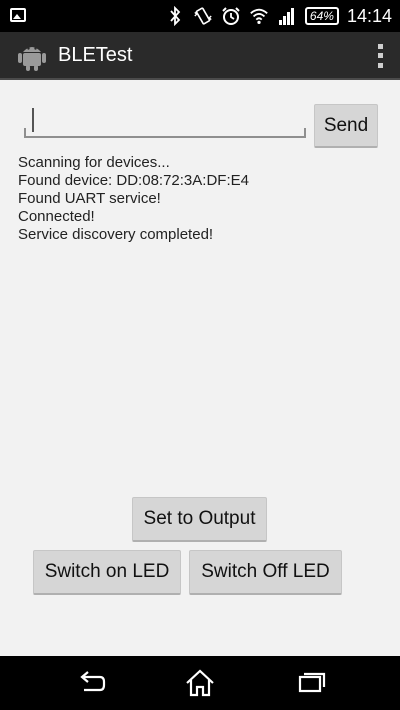  I want to click on message-input, so click(165, 121).